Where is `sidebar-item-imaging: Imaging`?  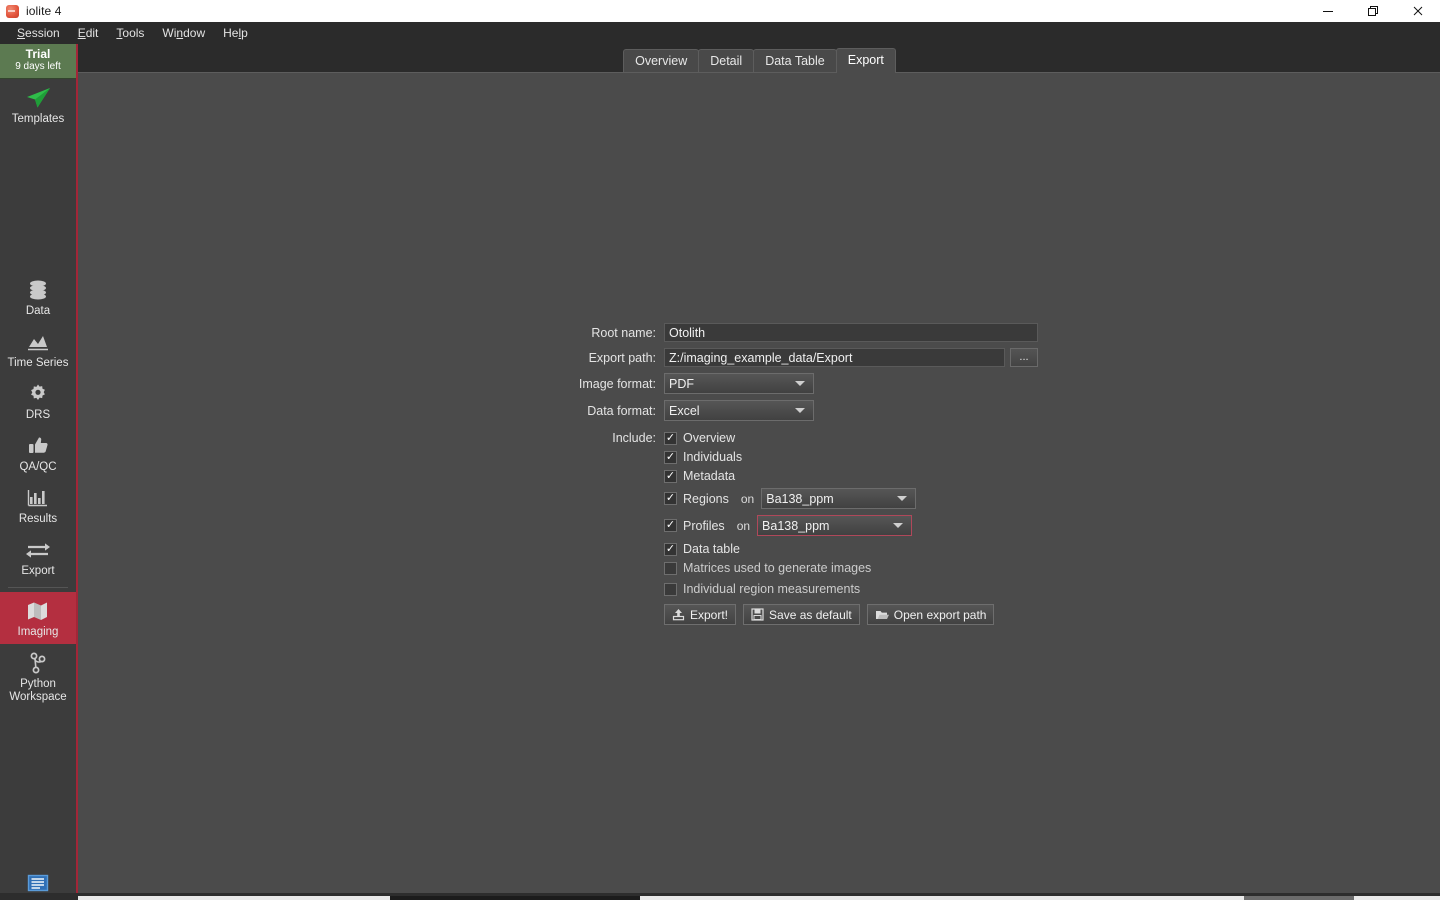
sidebar-item-imaging: Imaging is located at coordinates (38, 618).